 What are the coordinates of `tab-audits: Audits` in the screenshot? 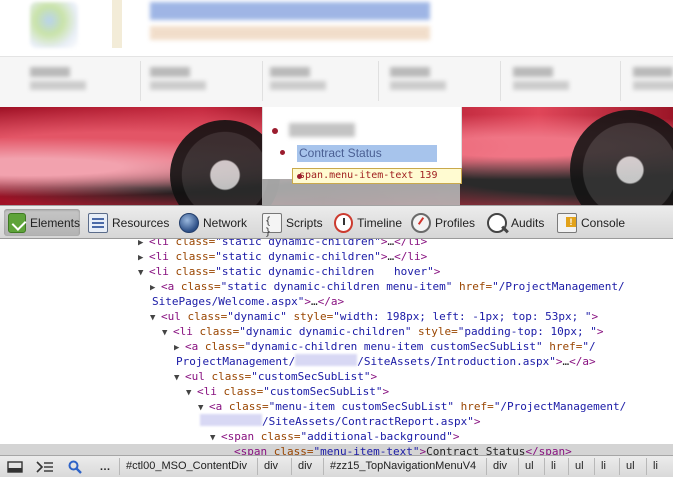 It's located at (517, 222).